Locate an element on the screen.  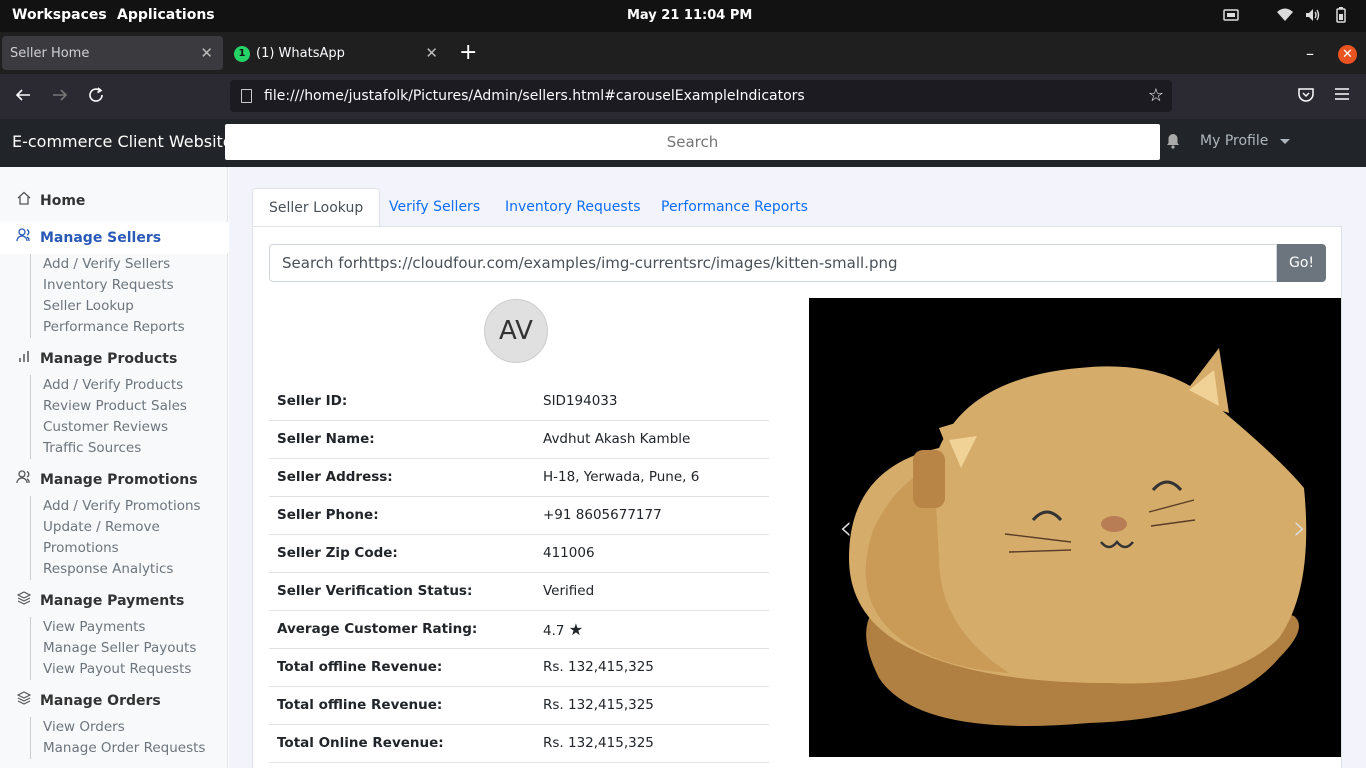
close-window-icon: ✕ is located at coordinates (1347, 54).